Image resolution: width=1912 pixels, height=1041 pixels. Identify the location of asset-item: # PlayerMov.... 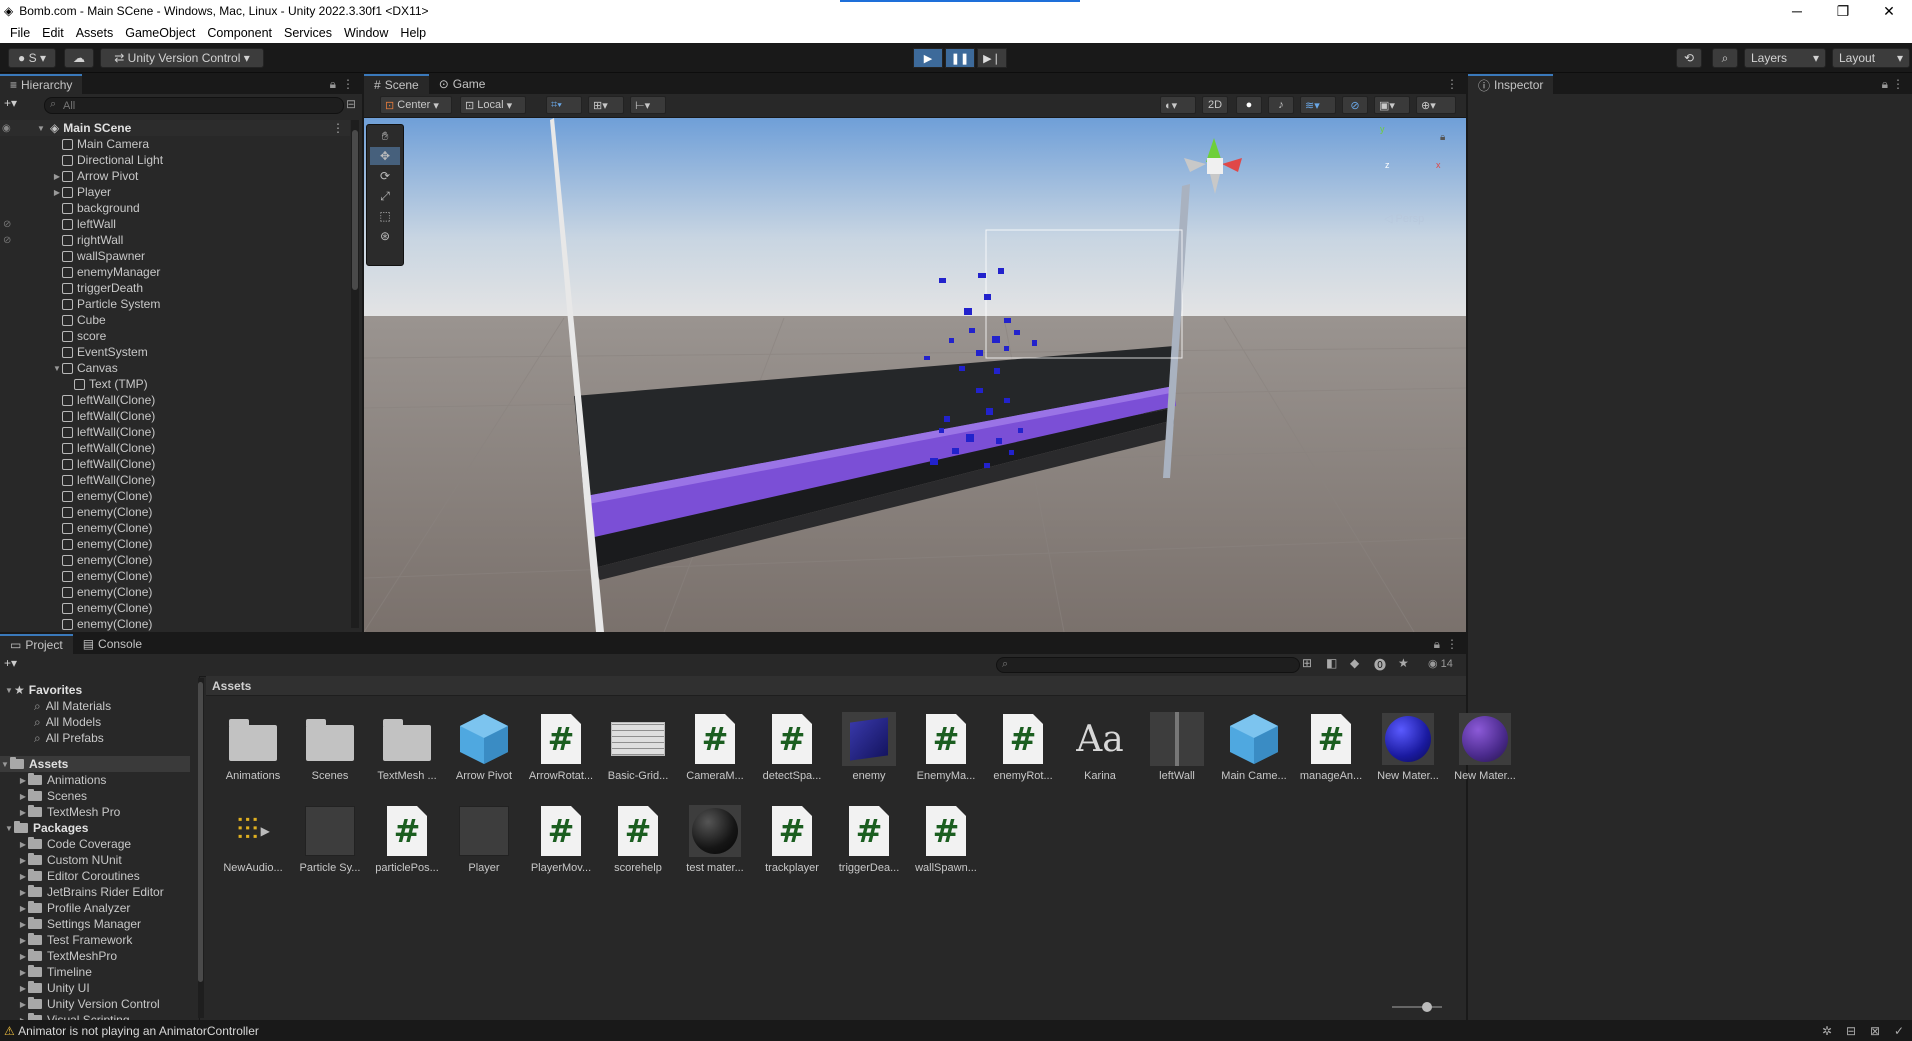
(561, 839).